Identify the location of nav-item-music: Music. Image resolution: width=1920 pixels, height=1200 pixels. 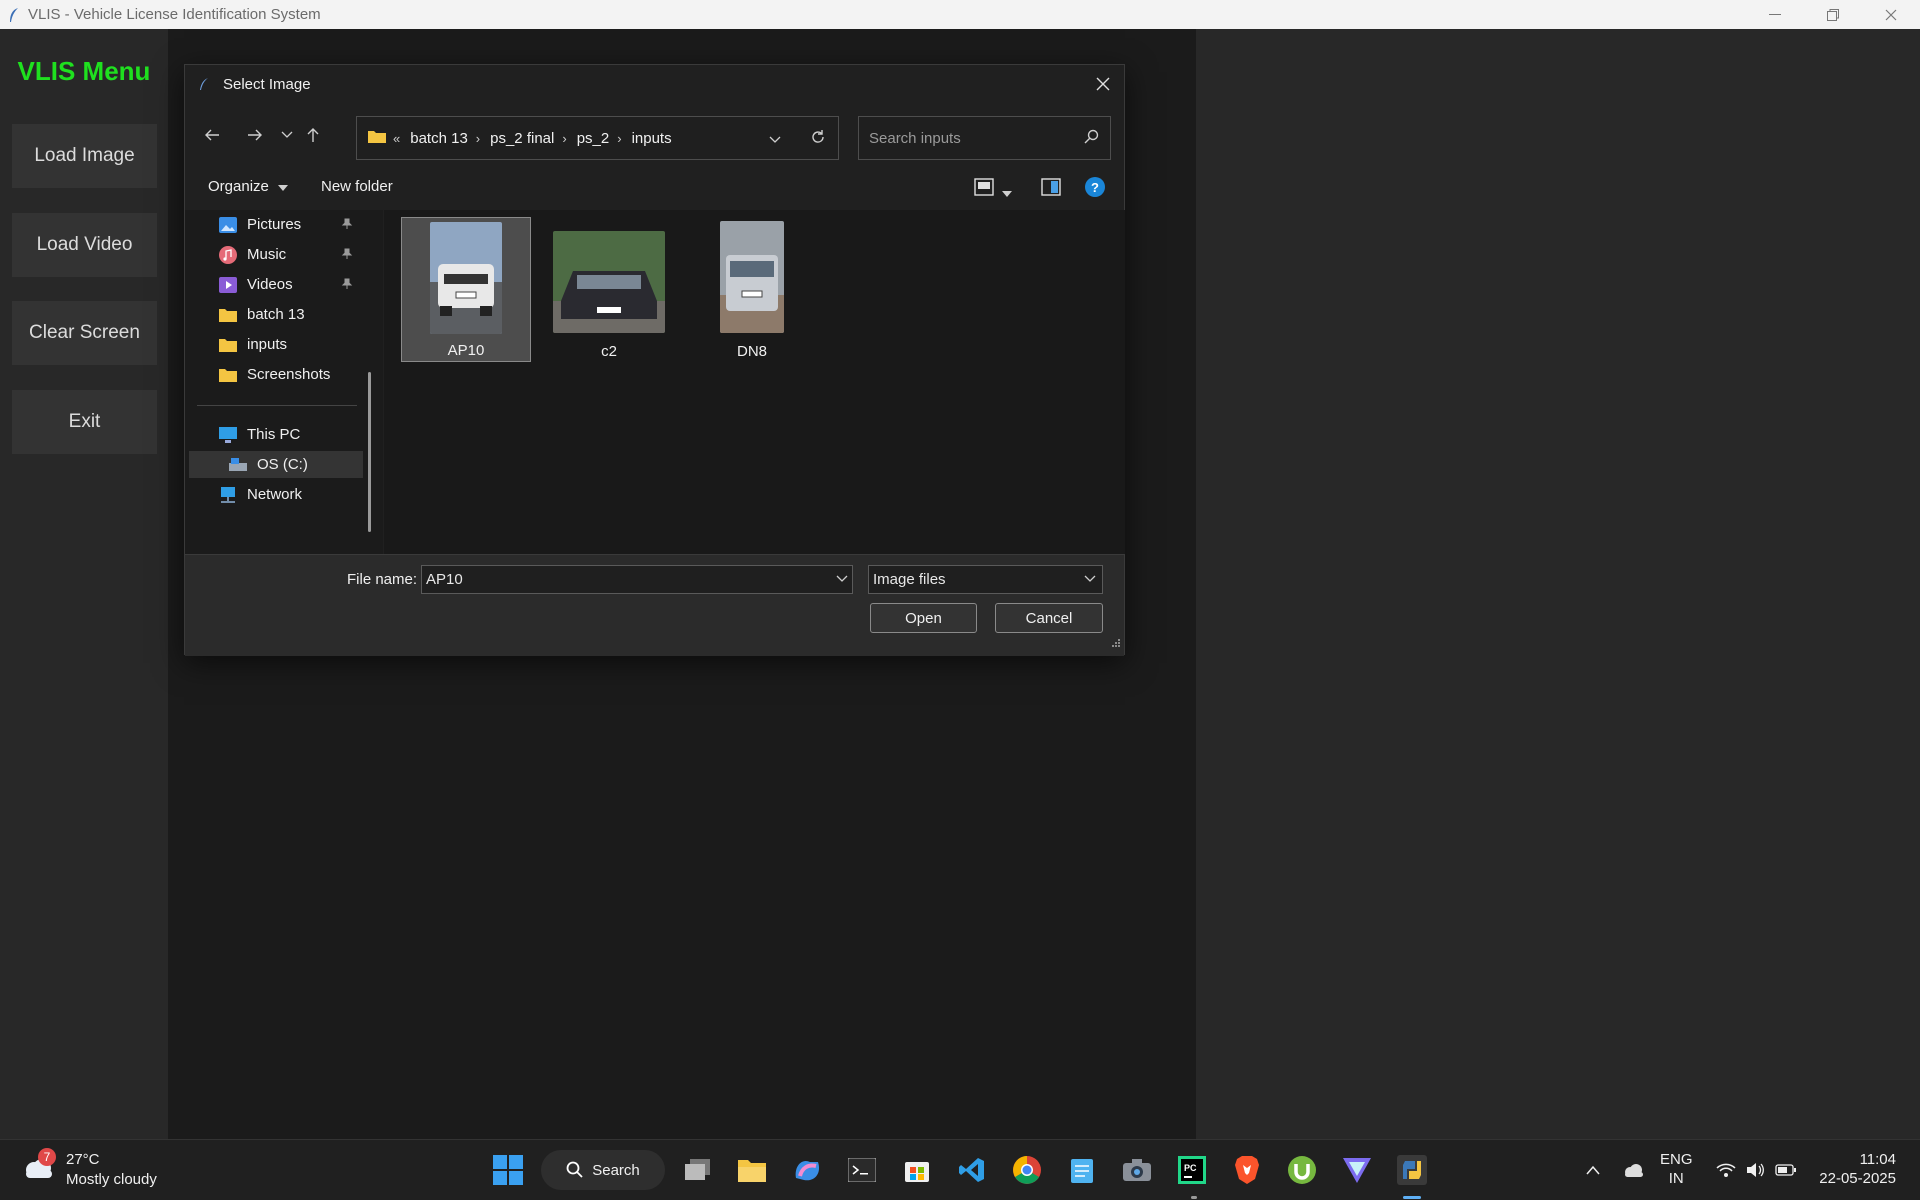
(274, 254).